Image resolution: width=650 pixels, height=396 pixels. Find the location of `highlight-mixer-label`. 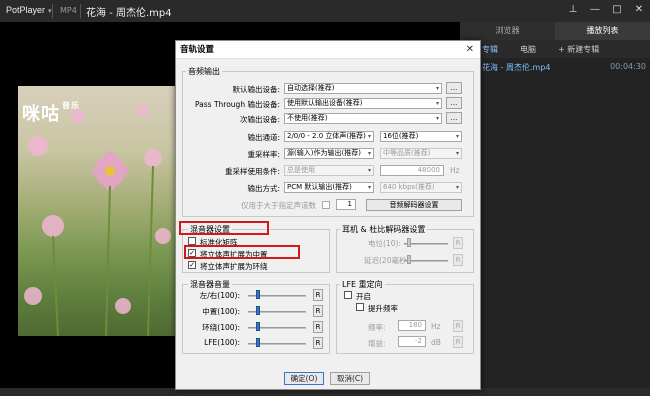

highlight-mixer-label is located at coordinates (224, 228).